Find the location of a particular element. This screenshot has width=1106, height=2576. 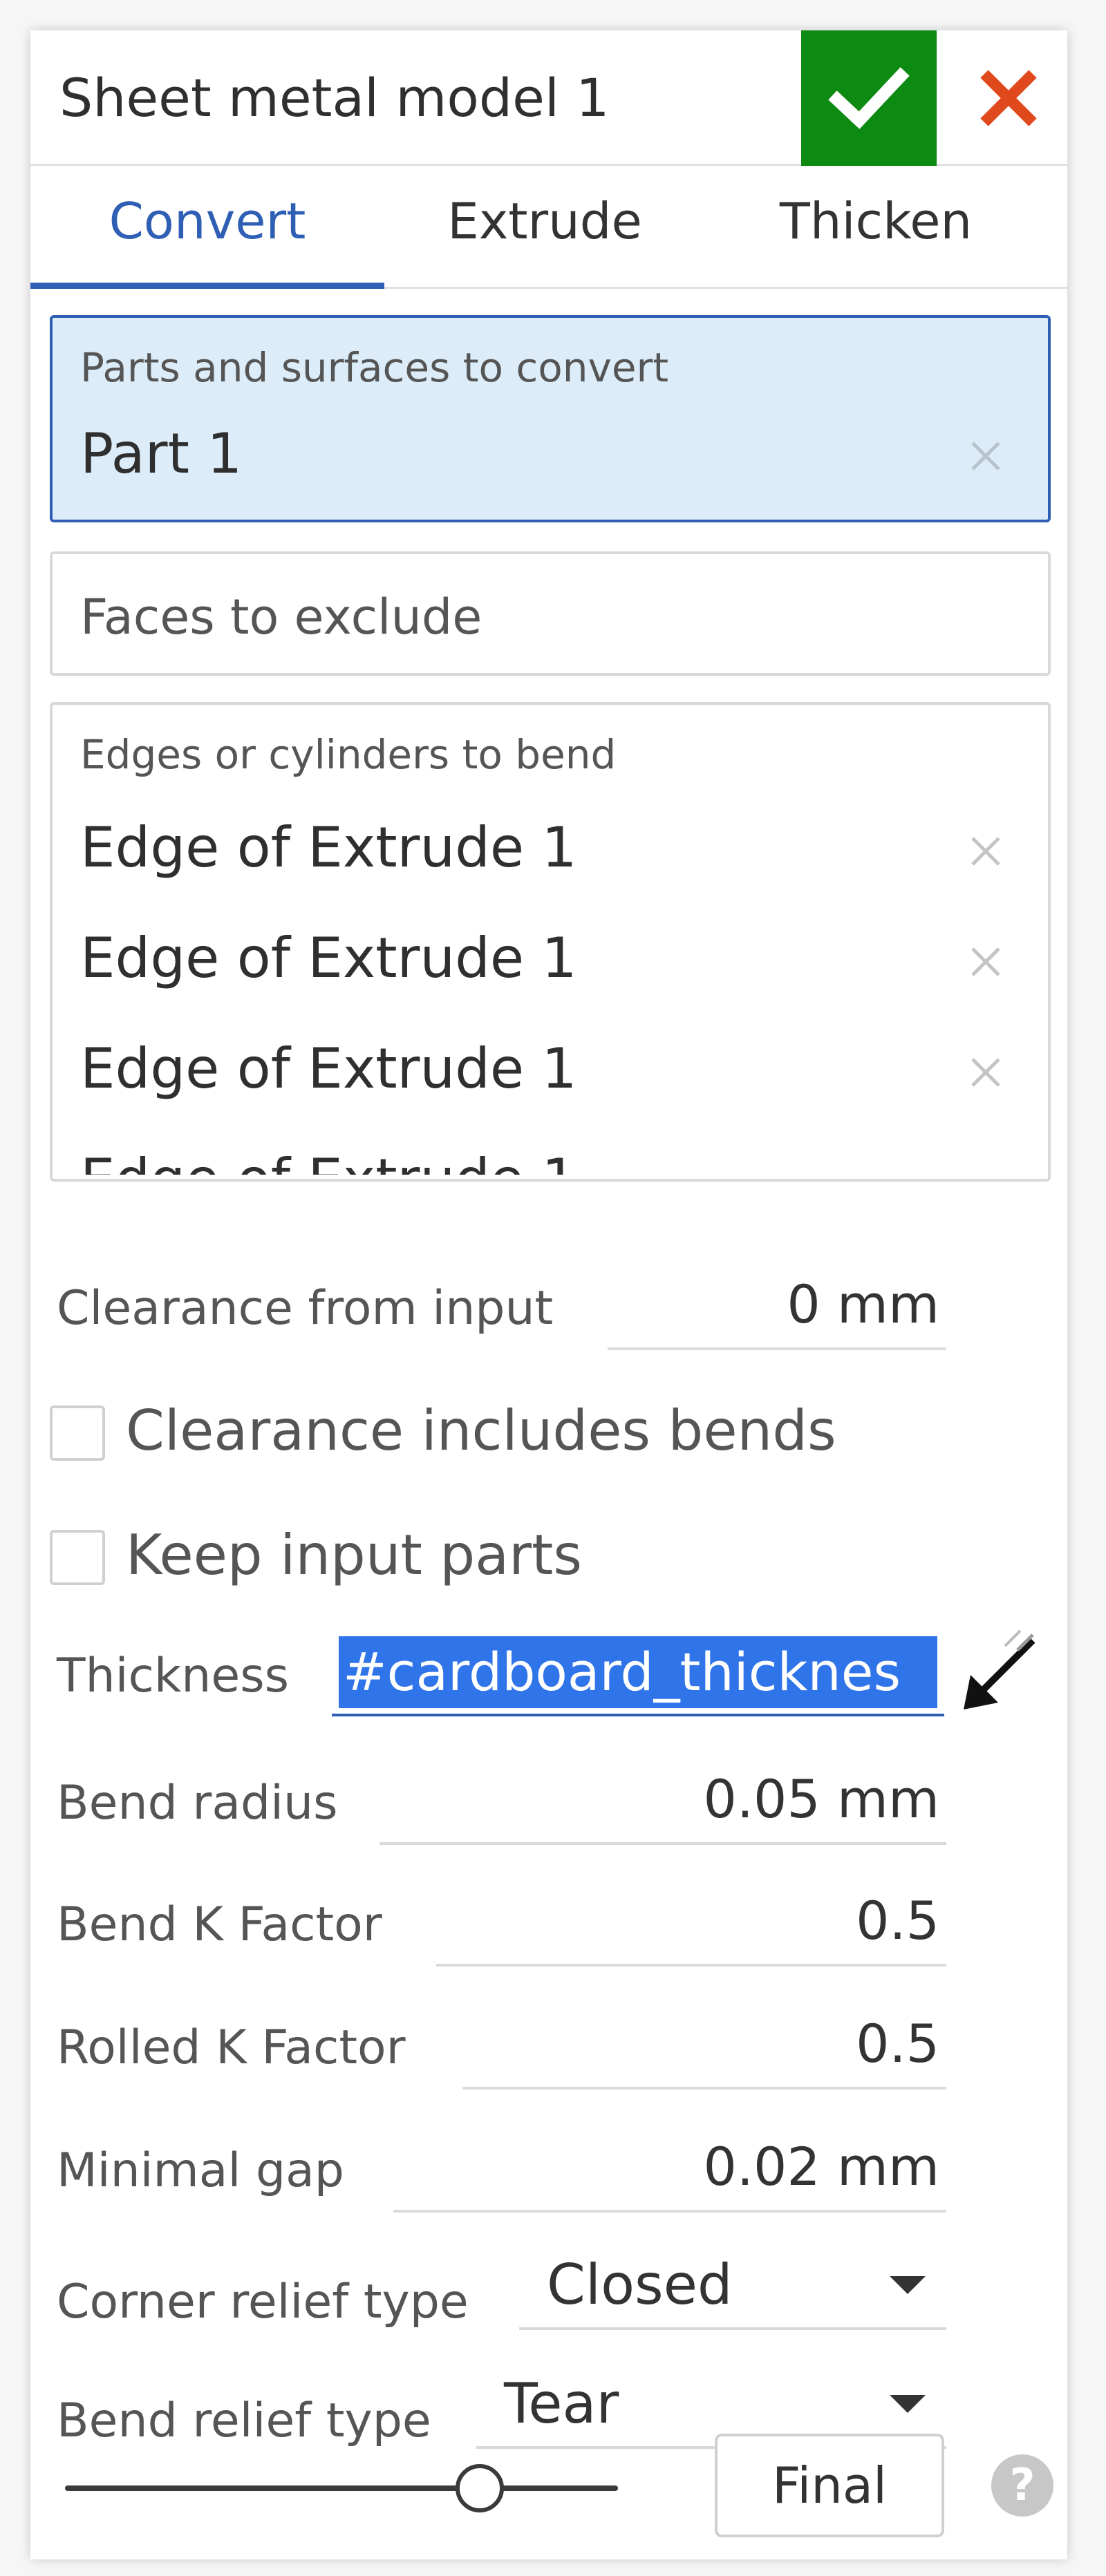

bend-k-factor-row: Bend K Factor is located at coordinates (548, 1925).